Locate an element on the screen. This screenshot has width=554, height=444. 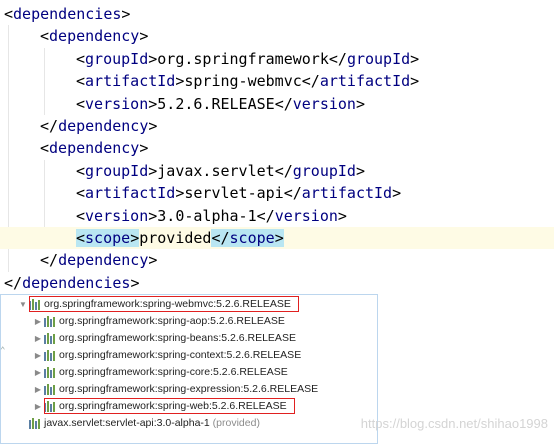
code-line: <groupId>javax.servlet</groupId> is located at coordinates (277, 171).